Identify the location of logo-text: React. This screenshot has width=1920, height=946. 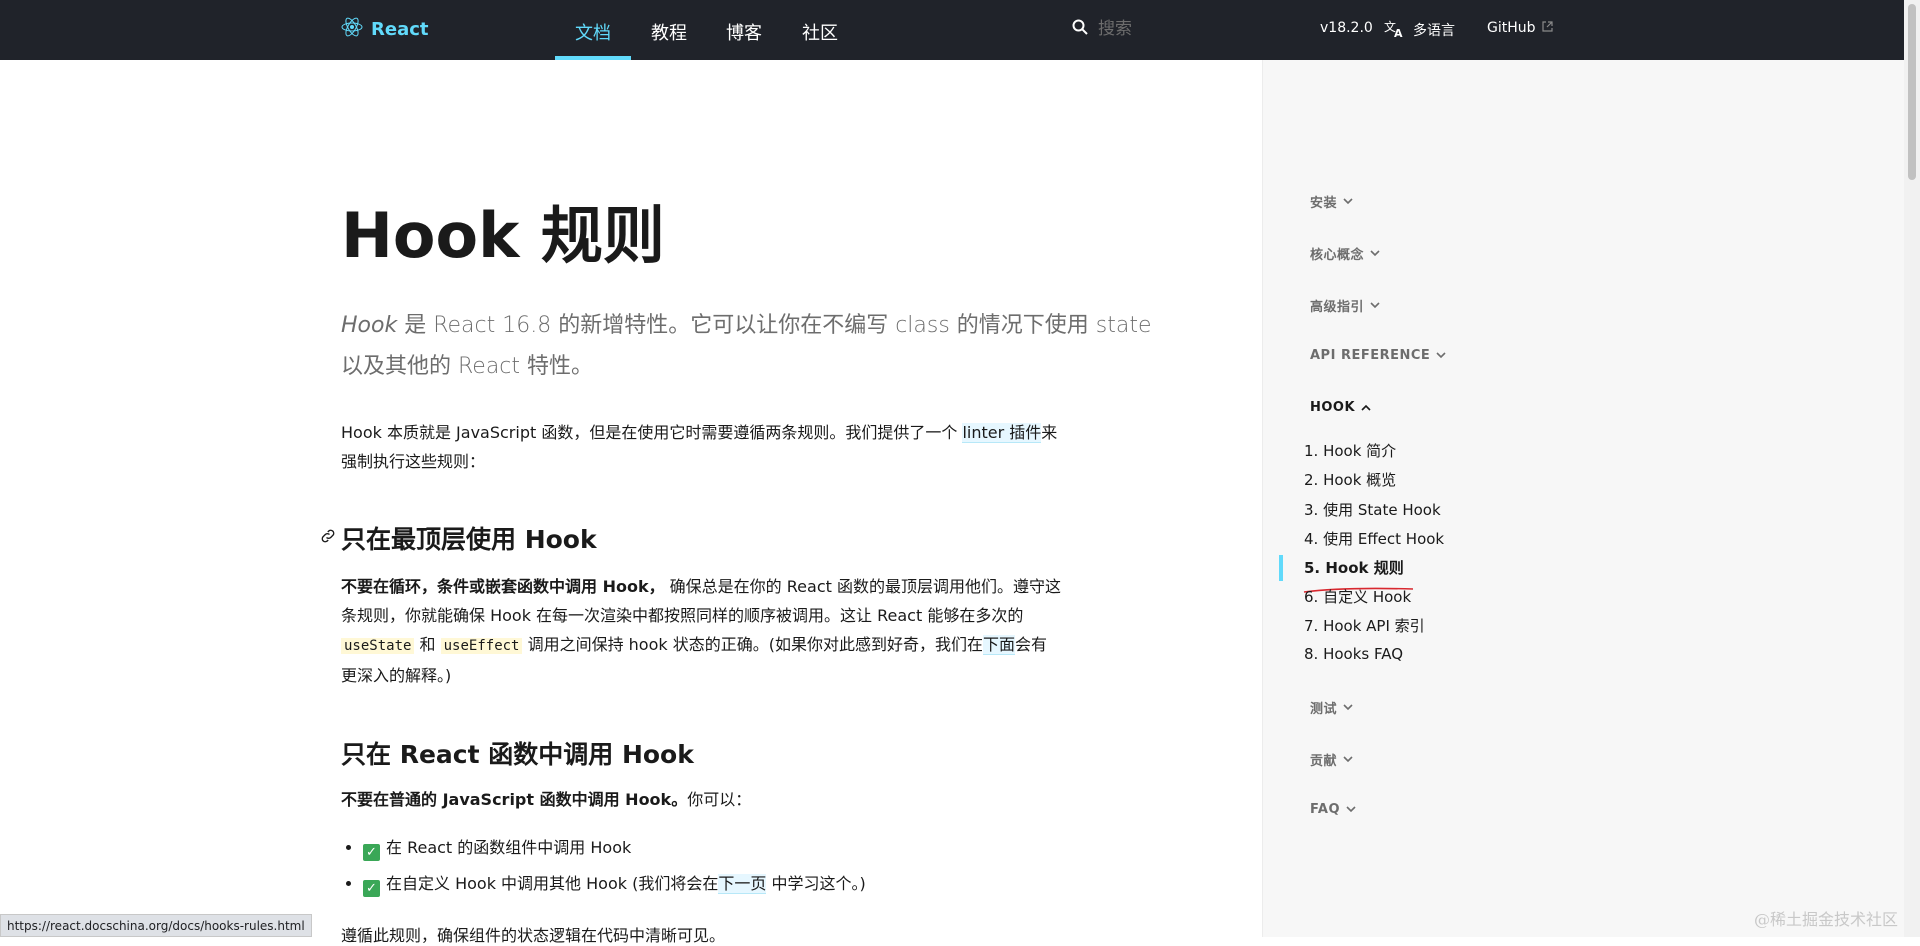
(400, 29).